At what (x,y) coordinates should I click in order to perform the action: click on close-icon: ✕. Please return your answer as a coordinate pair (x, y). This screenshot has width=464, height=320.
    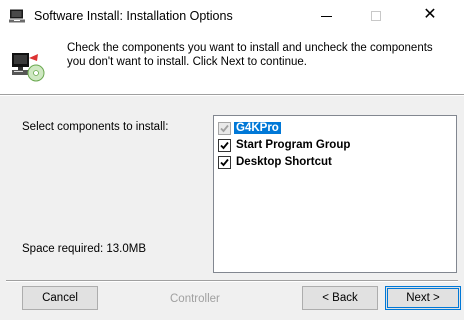
    Looking at the image, I should click on (430, 14).